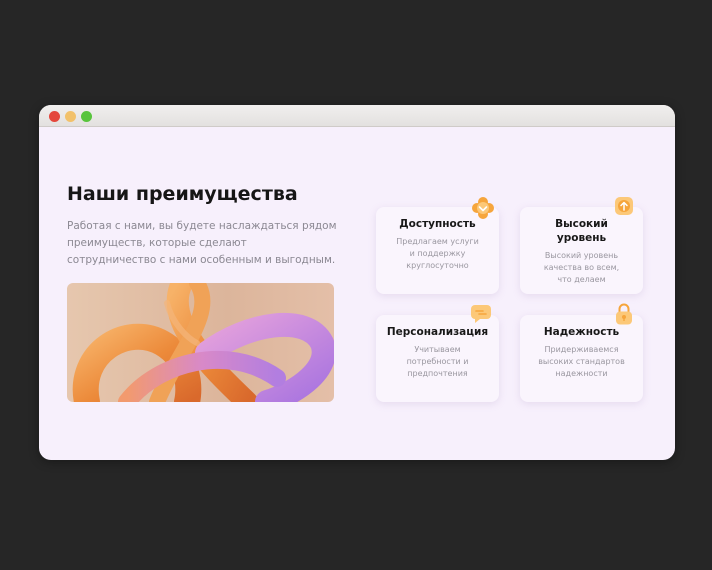 Image resolution: width=712 pixels, height=570 pixels. I want to click on abstract-knot-illustration, so click(203, 342).